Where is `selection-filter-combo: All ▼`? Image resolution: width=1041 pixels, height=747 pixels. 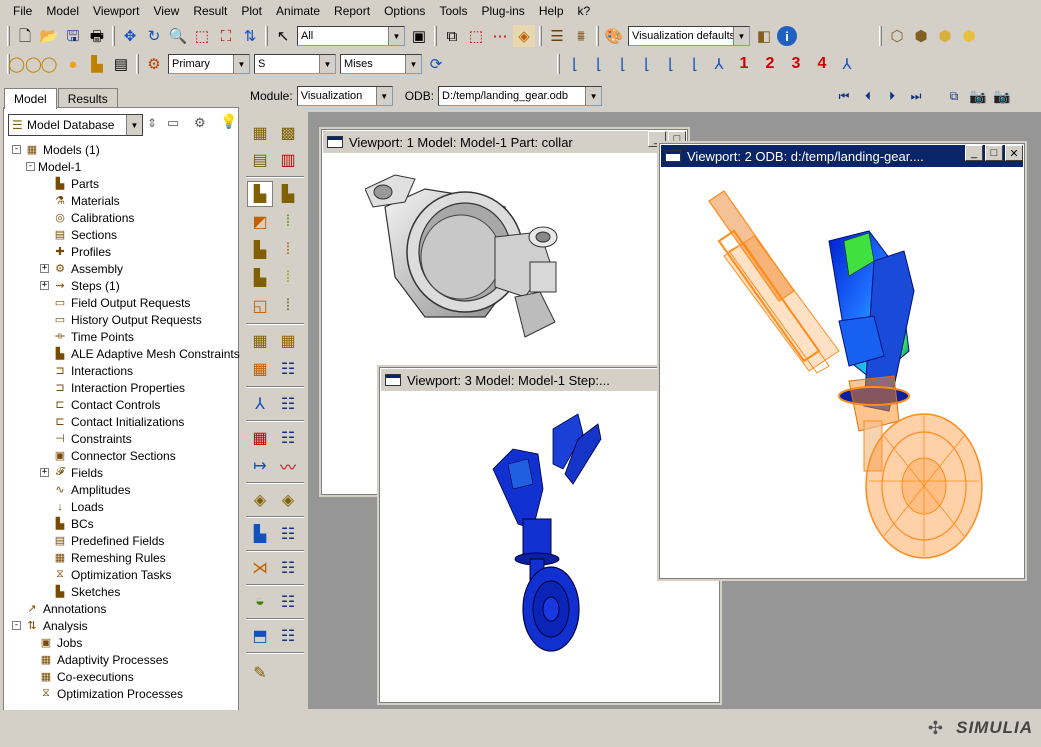 selection-filter-combo: All ▼ is located at coordinates (351, 36).